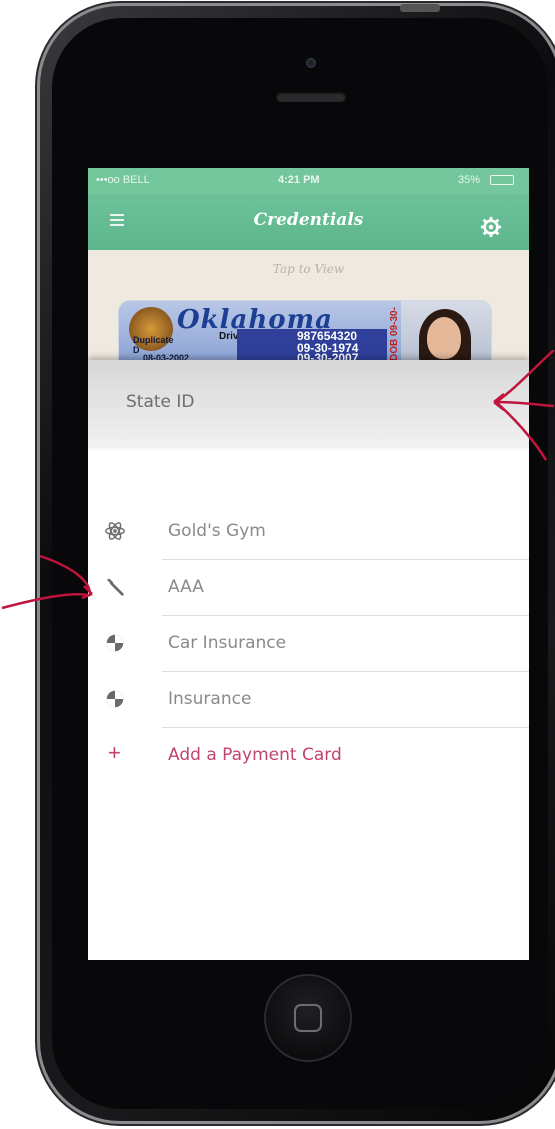 The image size is (555, 1129). I want to click on earpiece-speaker, so click(311, 97).